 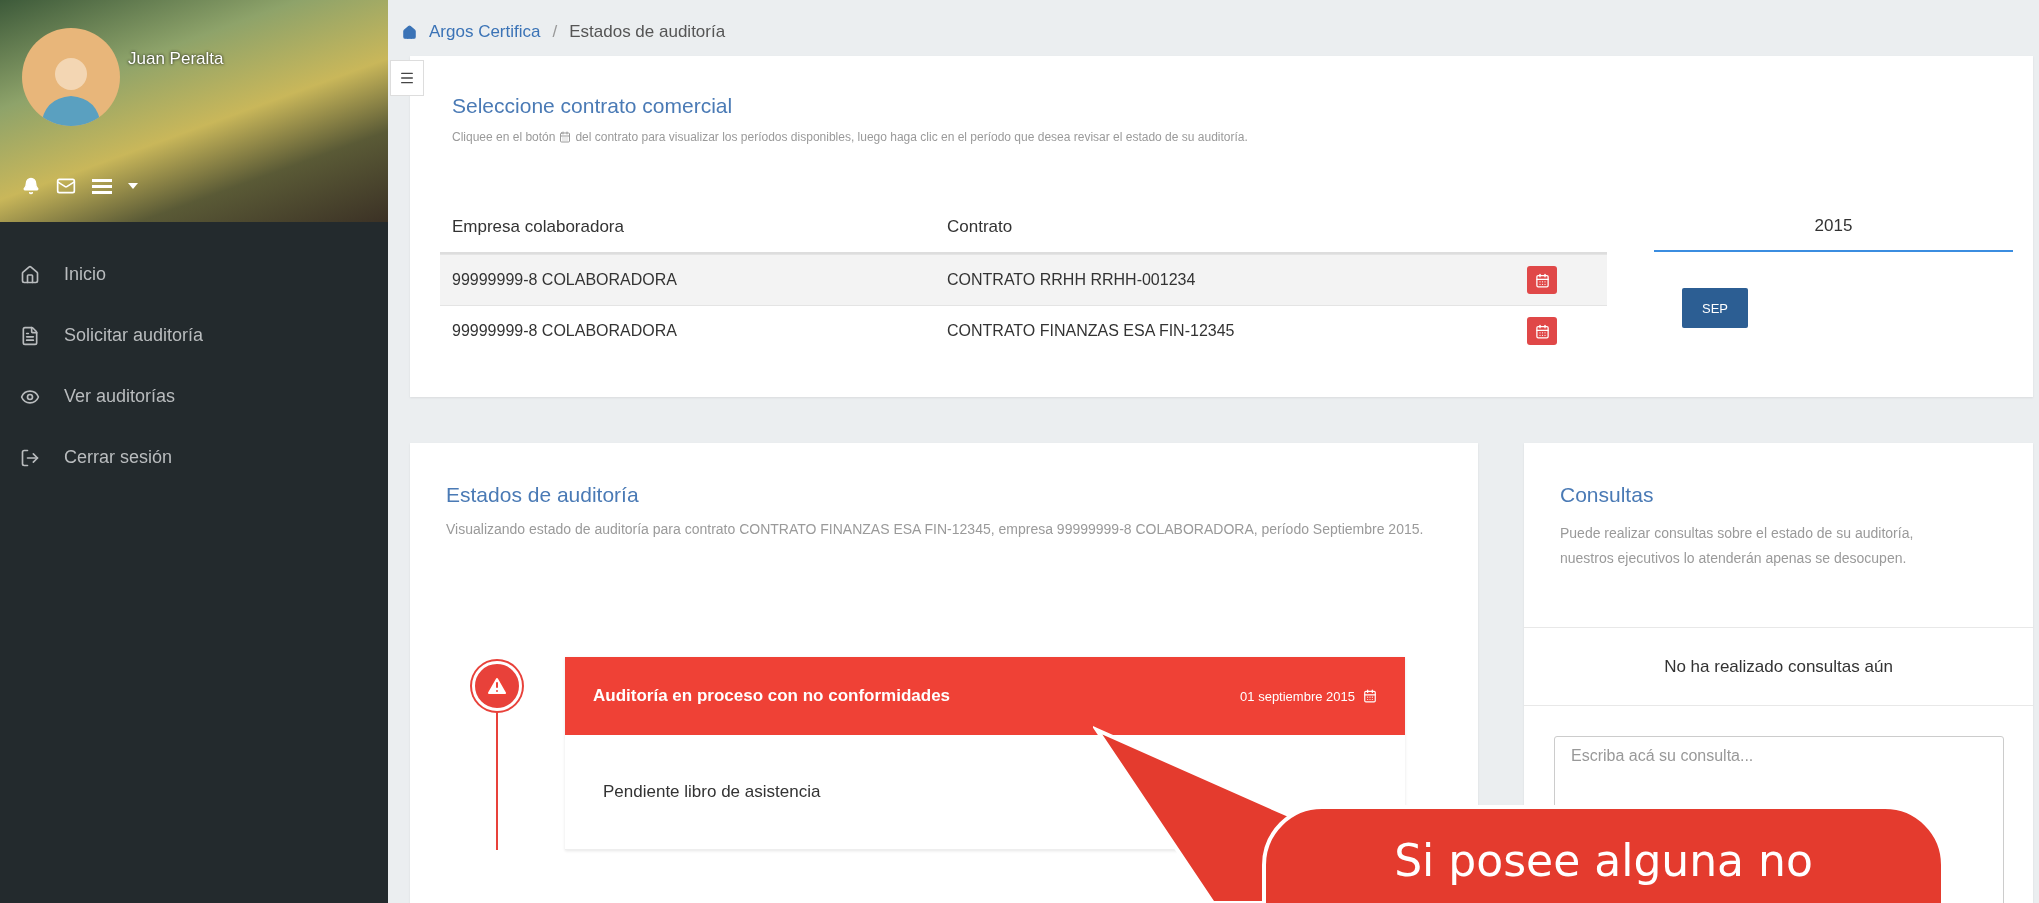 What do you see at coordinates (1778, 667) in the screenshot?
I see `empty-message: No ha realizado consultas aún` at bounding box center [1778, 667].